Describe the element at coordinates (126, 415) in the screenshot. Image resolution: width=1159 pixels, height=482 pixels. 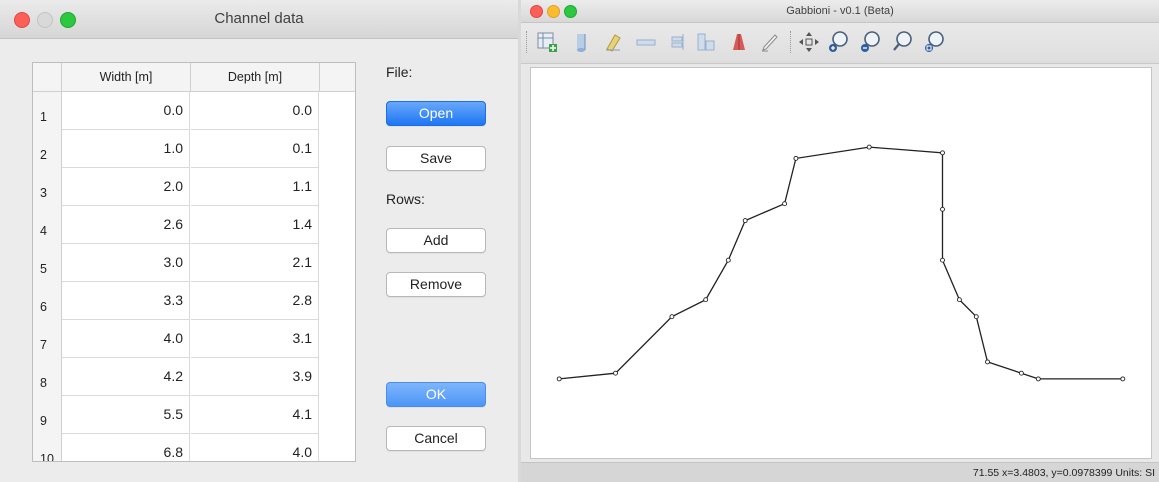
I see `width-cell: 5.5` at that location.